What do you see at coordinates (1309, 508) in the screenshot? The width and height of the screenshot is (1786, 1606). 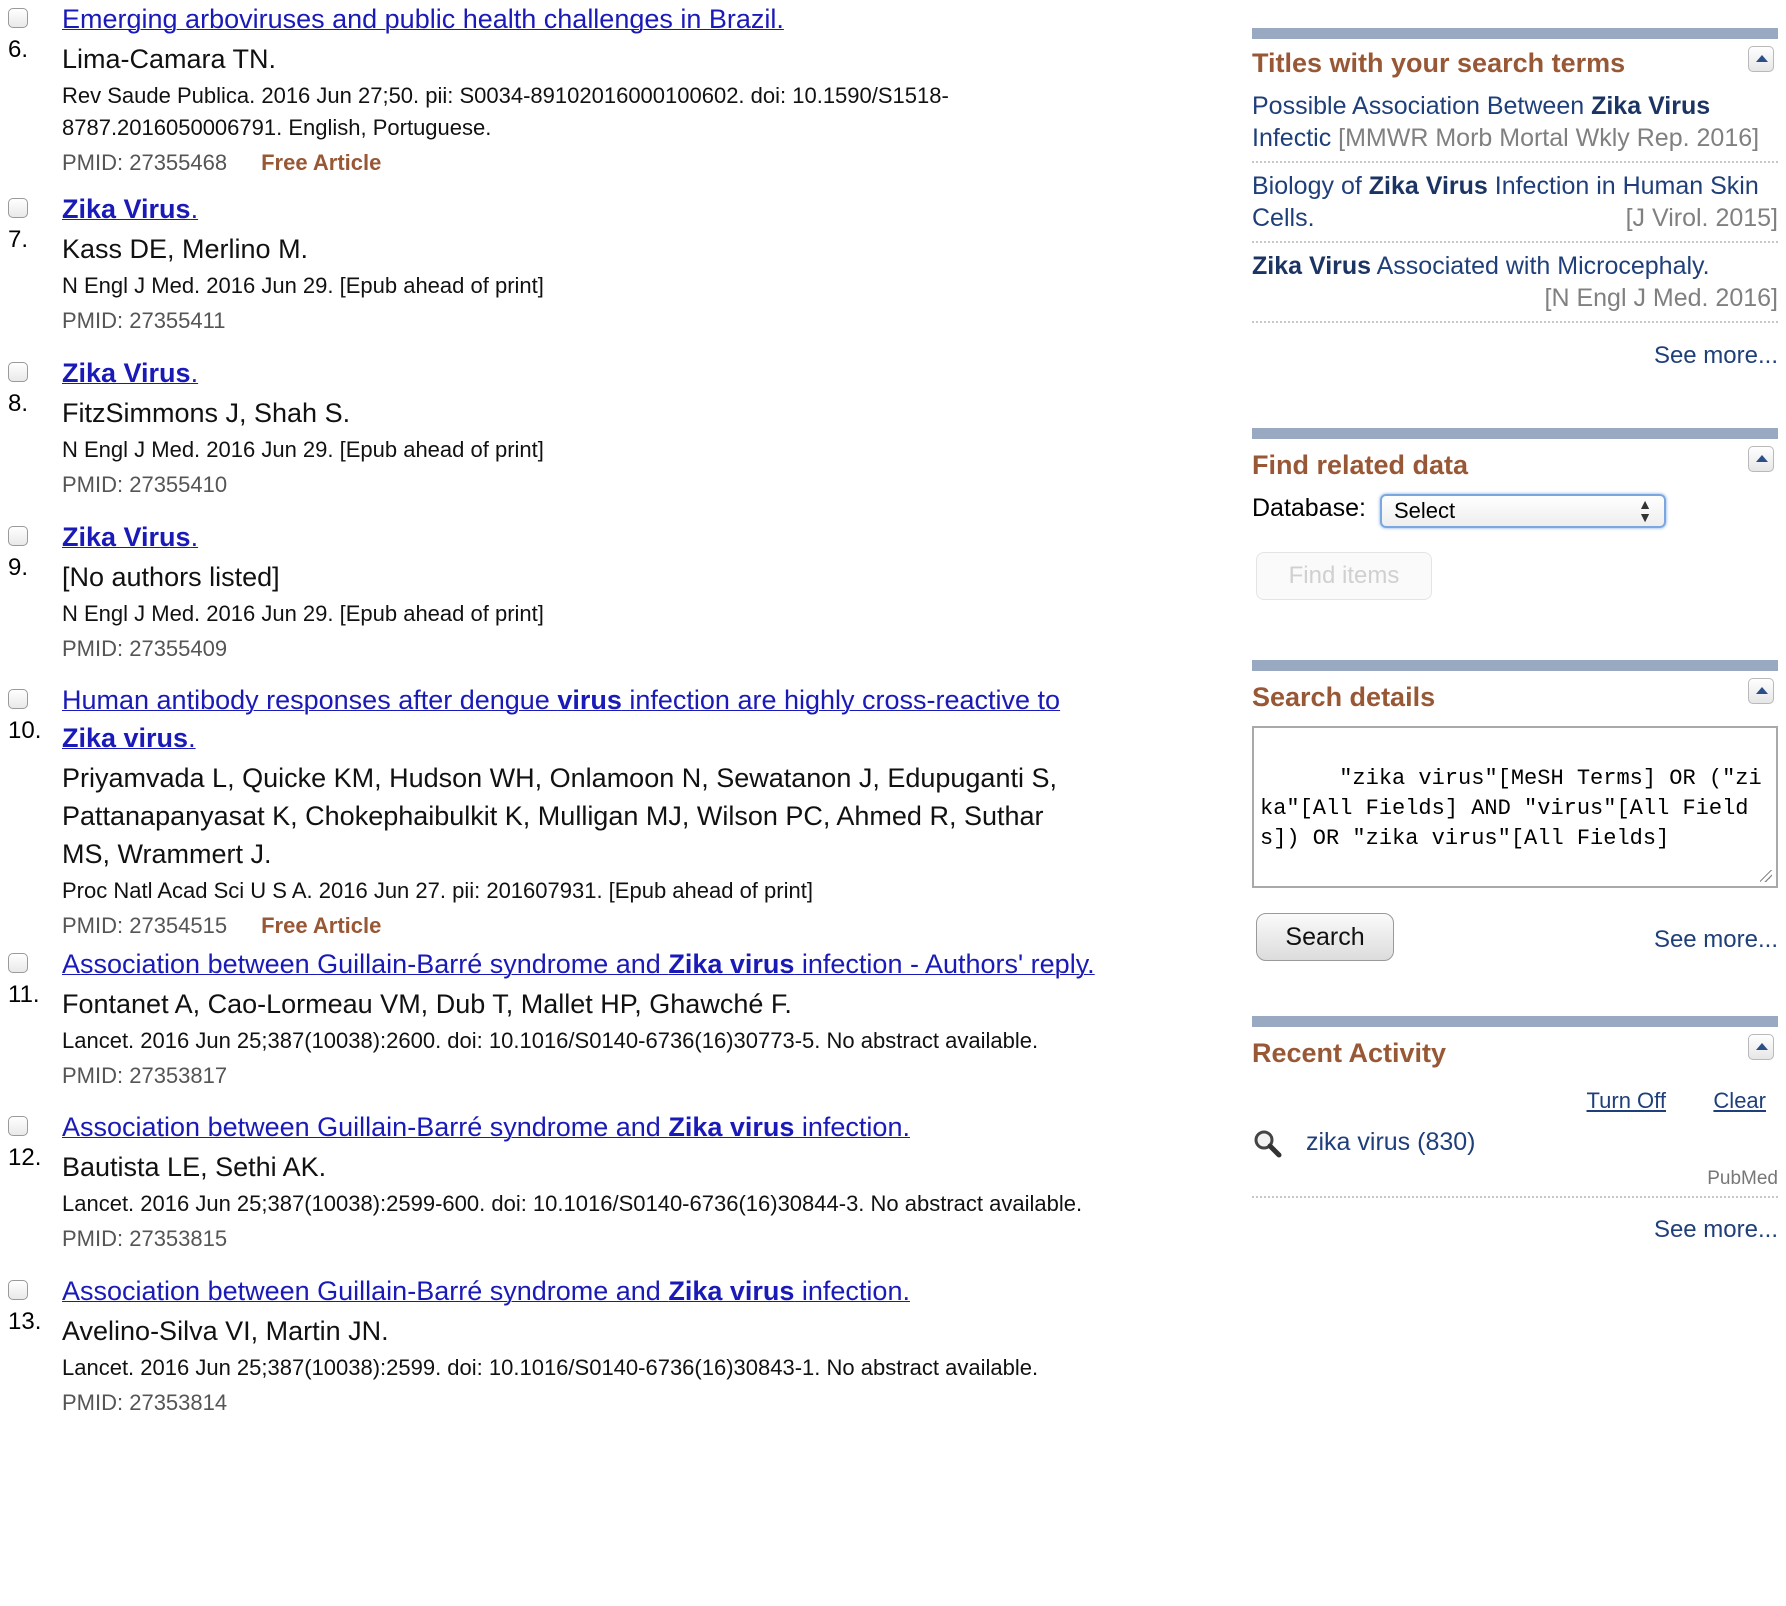 I see `database-label: Database:` at bounding box center [1309, 508].